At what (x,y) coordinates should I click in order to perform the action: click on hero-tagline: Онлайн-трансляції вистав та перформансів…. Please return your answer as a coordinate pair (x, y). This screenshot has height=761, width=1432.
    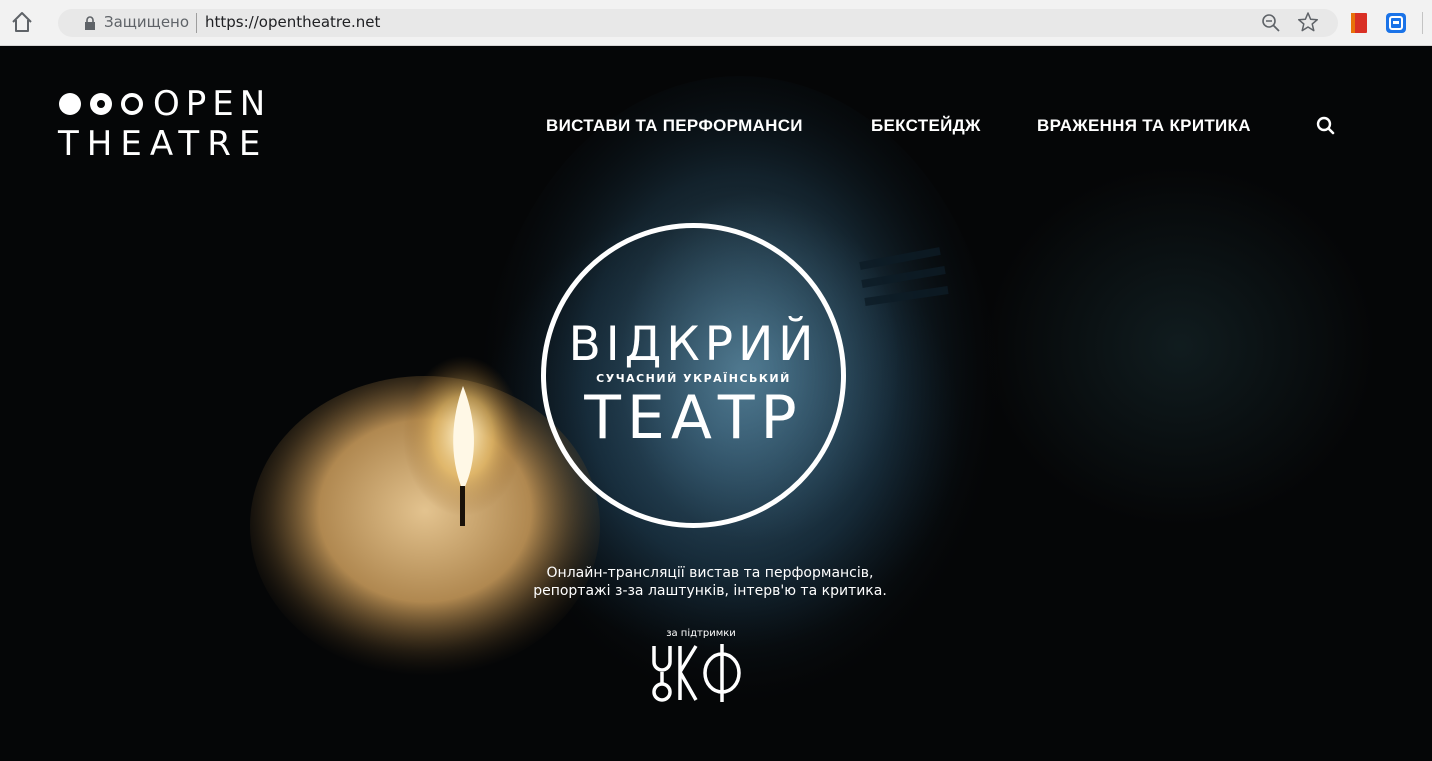
    Looking at the image, I should click on (710, 582).